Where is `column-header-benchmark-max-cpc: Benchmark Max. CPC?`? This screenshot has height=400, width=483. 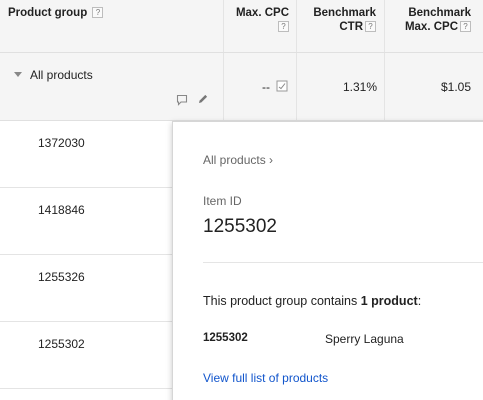 column-header-benchmark-max-cpc: Benchmark Max. CPC? is located at coordinates (429, 20).